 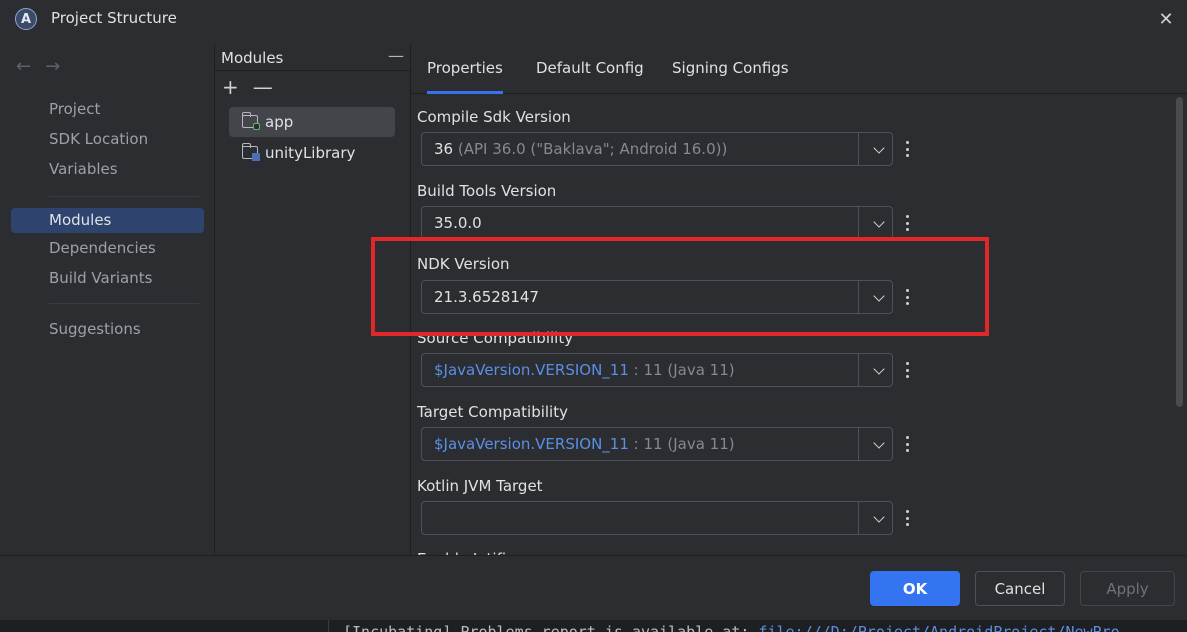 I want to click on modules-toolbar: + —, so click(x=247, y=87).